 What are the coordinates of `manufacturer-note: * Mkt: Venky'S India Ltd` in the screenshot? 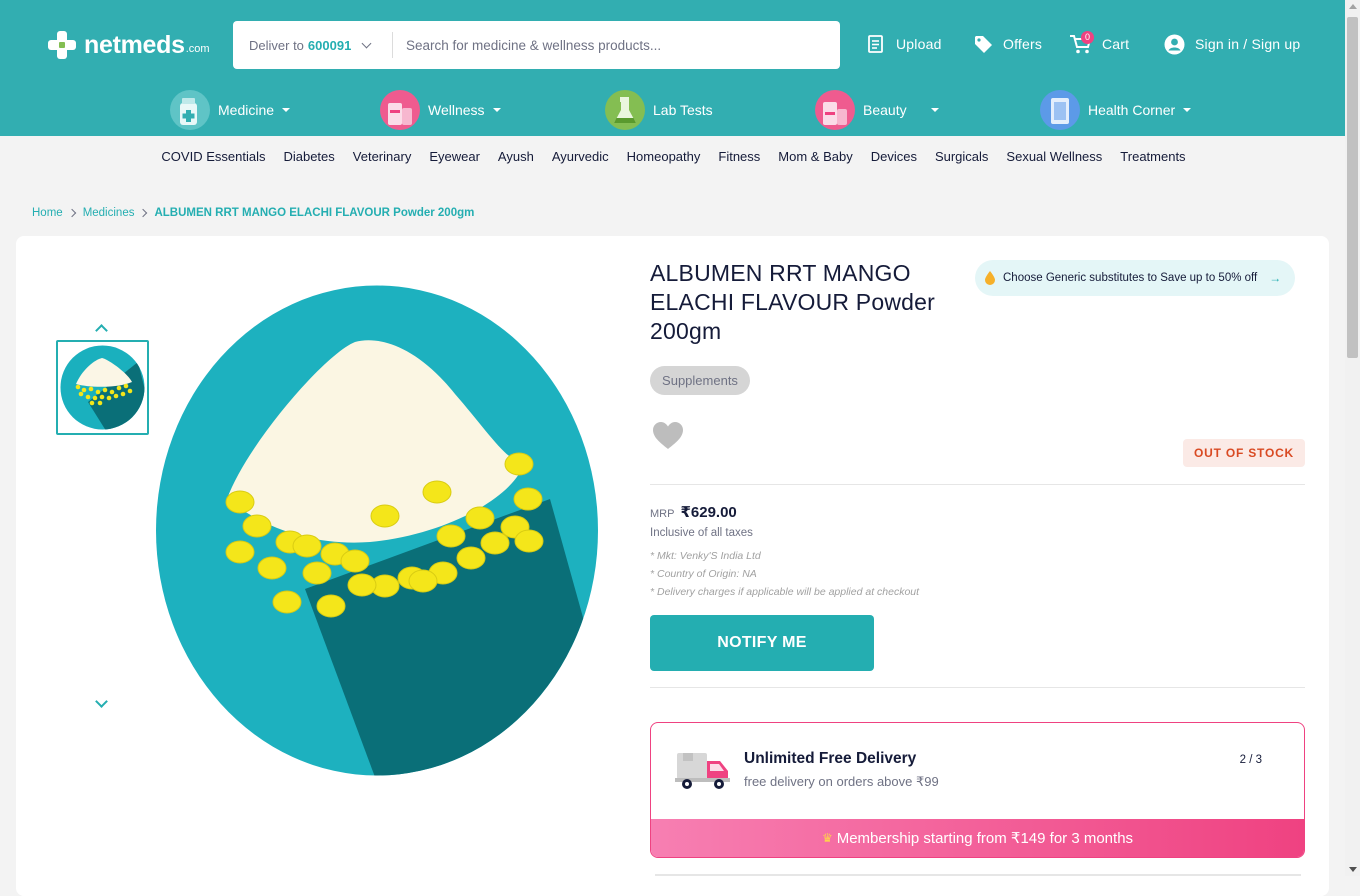 It's located at (705, 556).